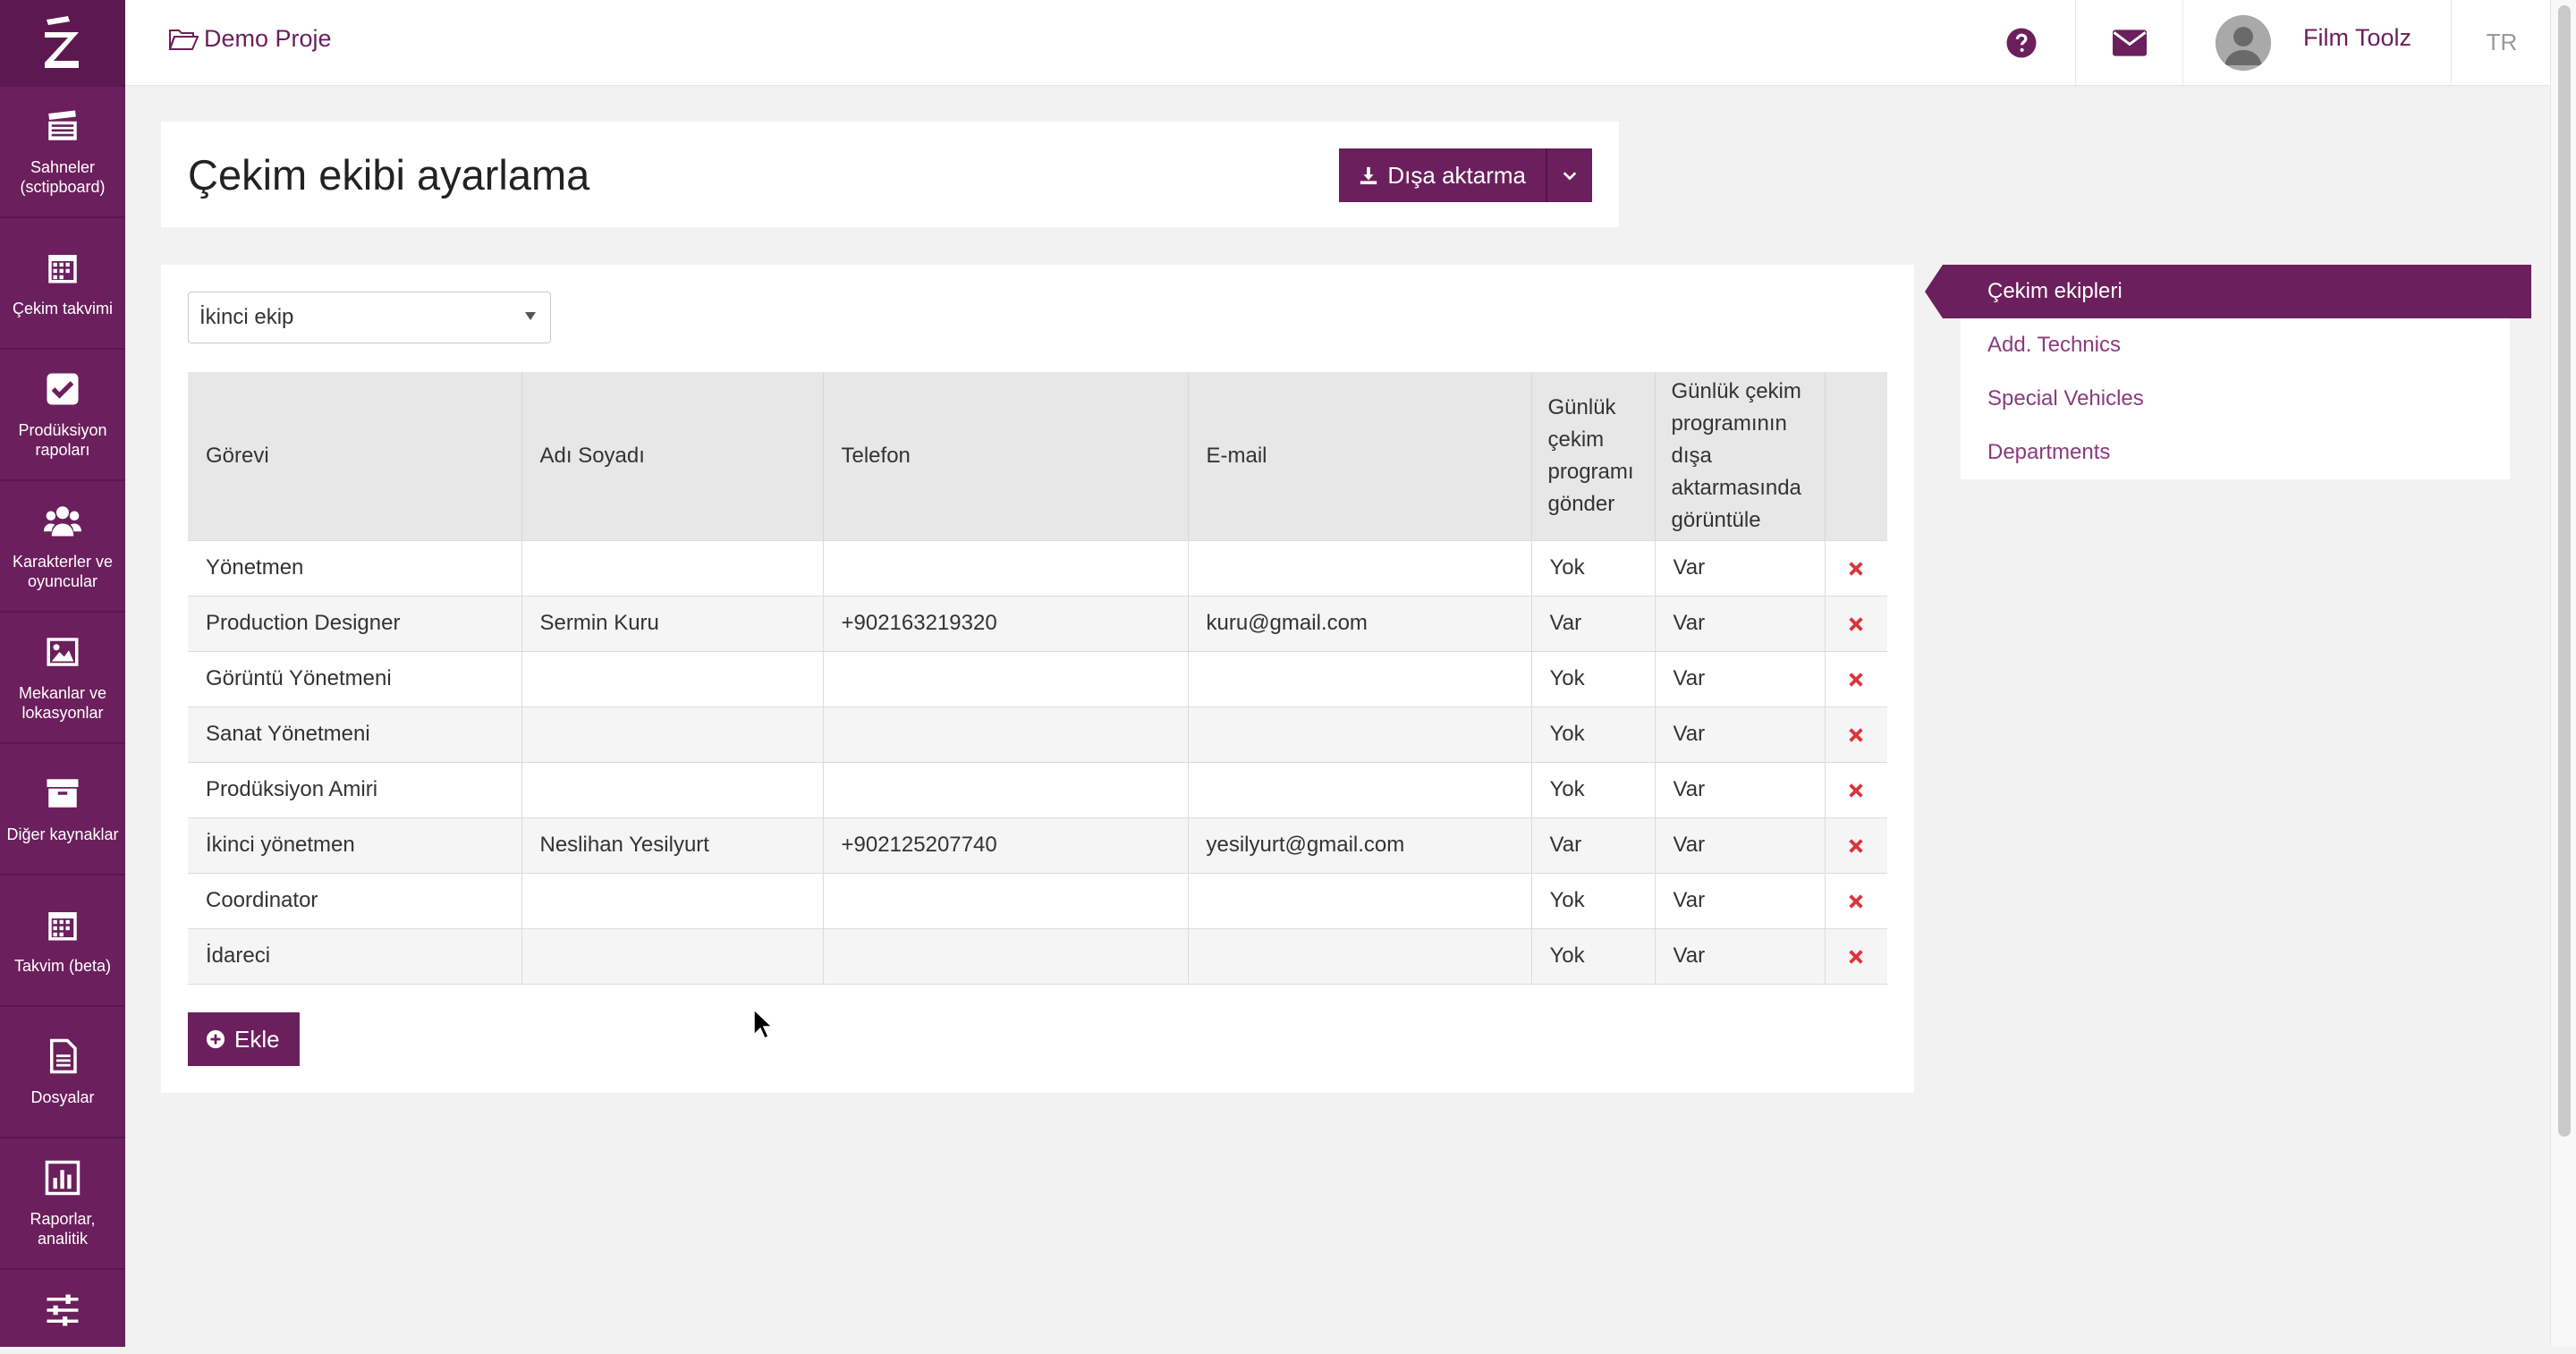 The width and height of the screenshot is (2576, 1354). I want to click on sliders-icon, so click(63, 1310).